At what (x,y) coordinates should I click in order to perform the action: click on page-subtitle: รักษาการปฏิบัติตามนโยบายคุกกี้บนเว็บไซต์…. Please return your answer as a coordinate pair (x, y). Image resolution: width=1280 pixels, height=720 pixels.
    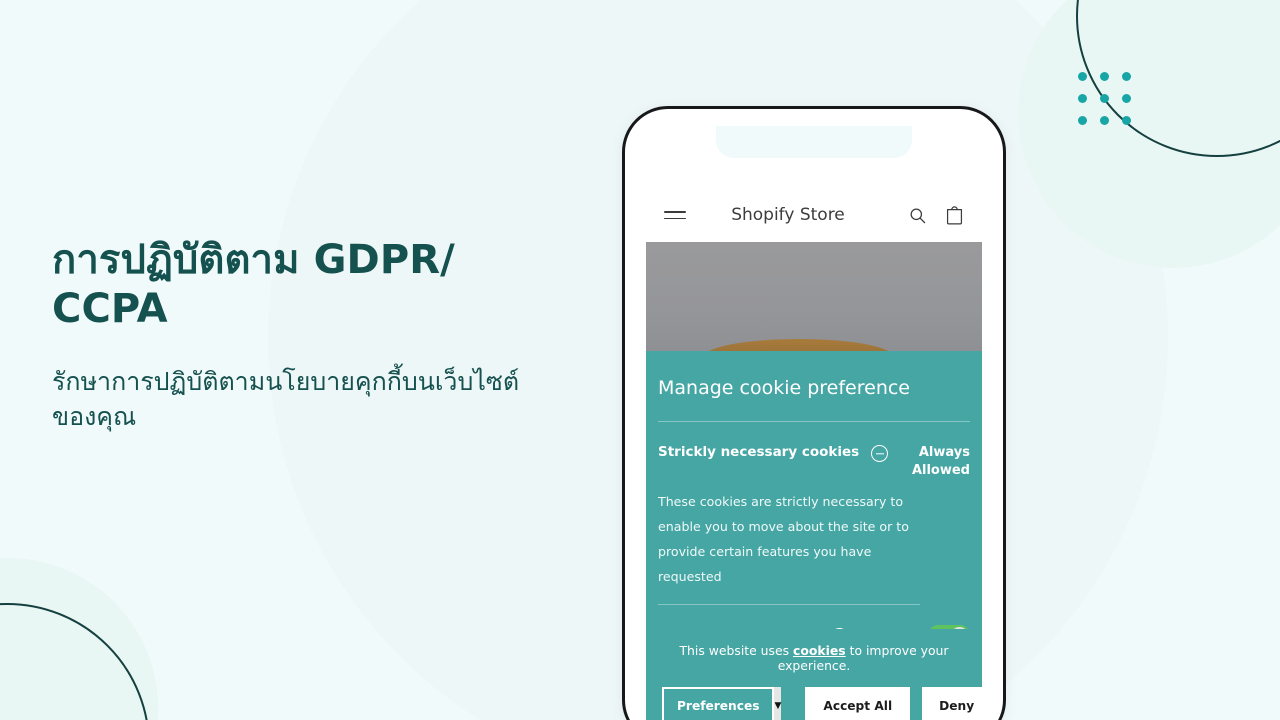
    Looking at the image, I should click on (286, 399).